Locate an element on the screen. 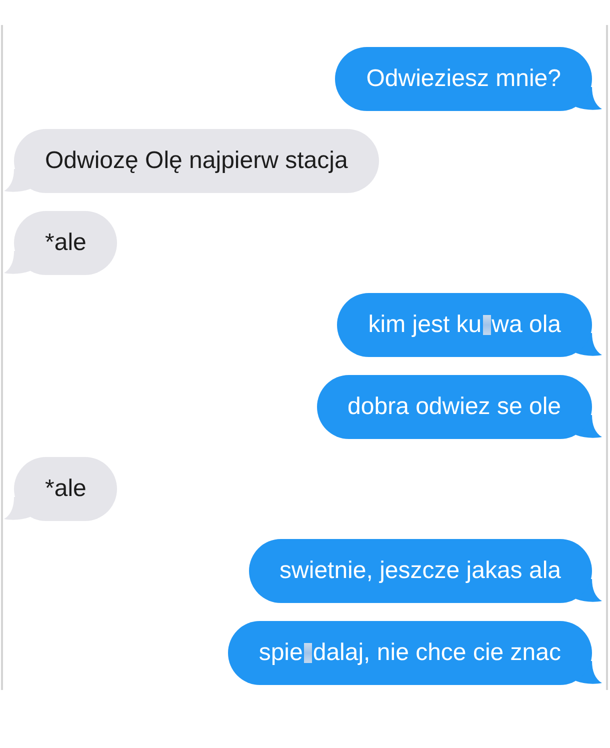 The height and width of the screenshot is (748, 610). message-text: dalaj, nie chce cie znac is located at coordinates (436, 653).